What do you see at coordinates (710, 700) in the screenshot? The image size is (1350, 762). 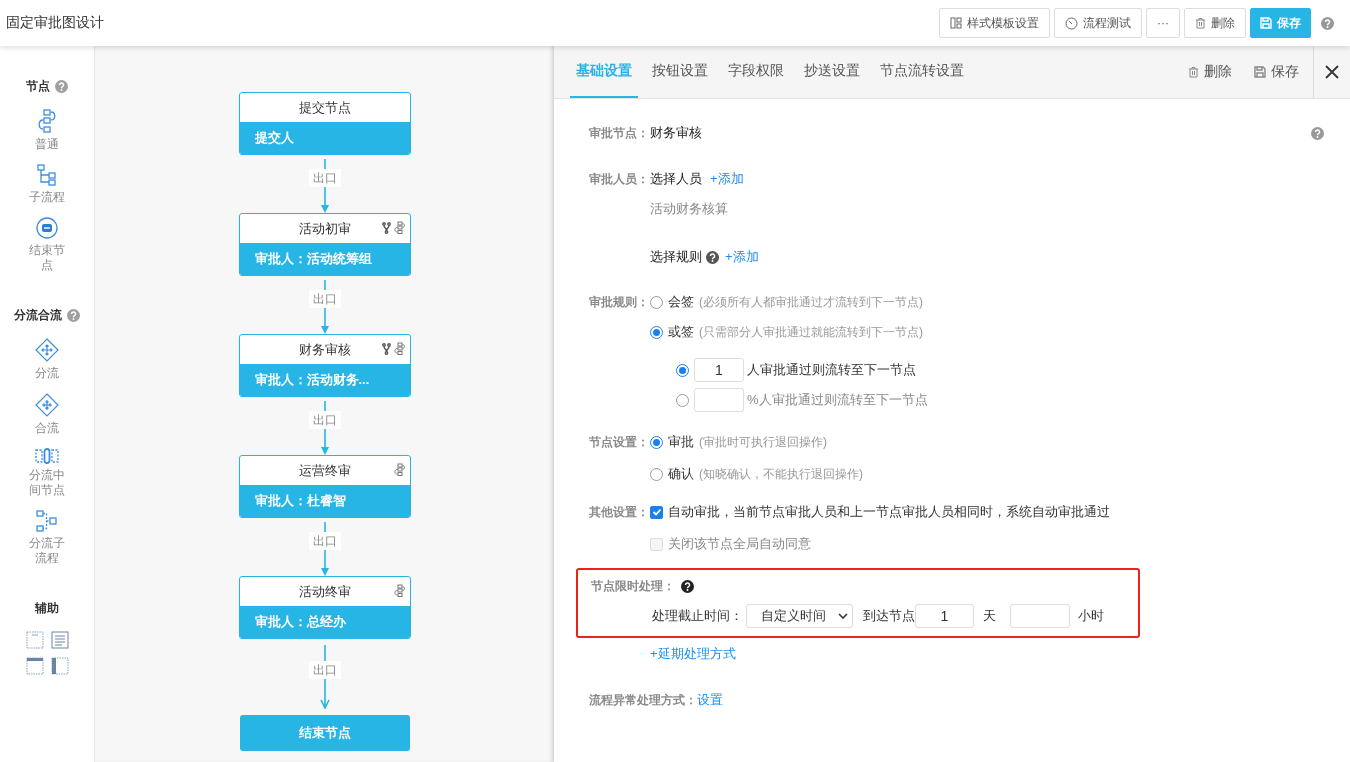 I see `settings-link: 设置` at bounding box center [710, 700].